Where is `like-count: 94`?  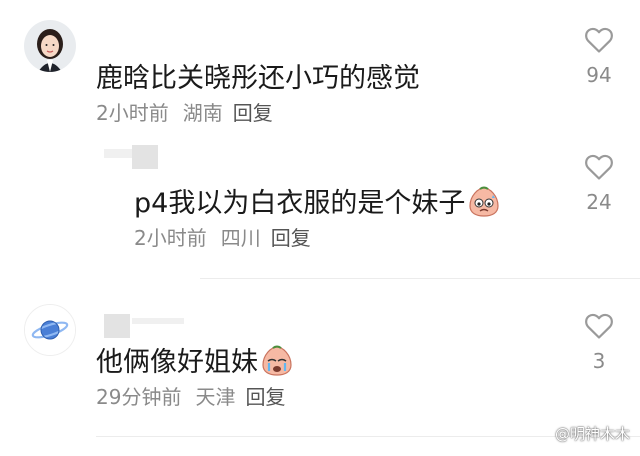
like-count: 94 is located at coordinates (599, 75).